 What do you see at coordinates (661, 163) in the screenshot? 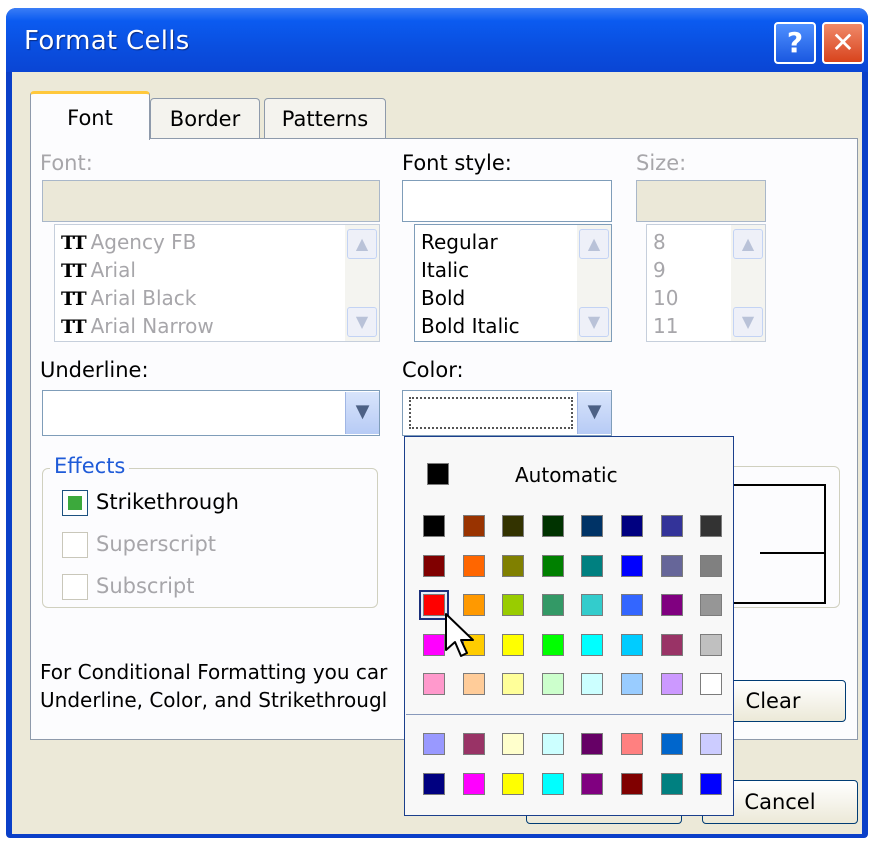
I see `size-label: Size:` at bounding box center [661, 163].